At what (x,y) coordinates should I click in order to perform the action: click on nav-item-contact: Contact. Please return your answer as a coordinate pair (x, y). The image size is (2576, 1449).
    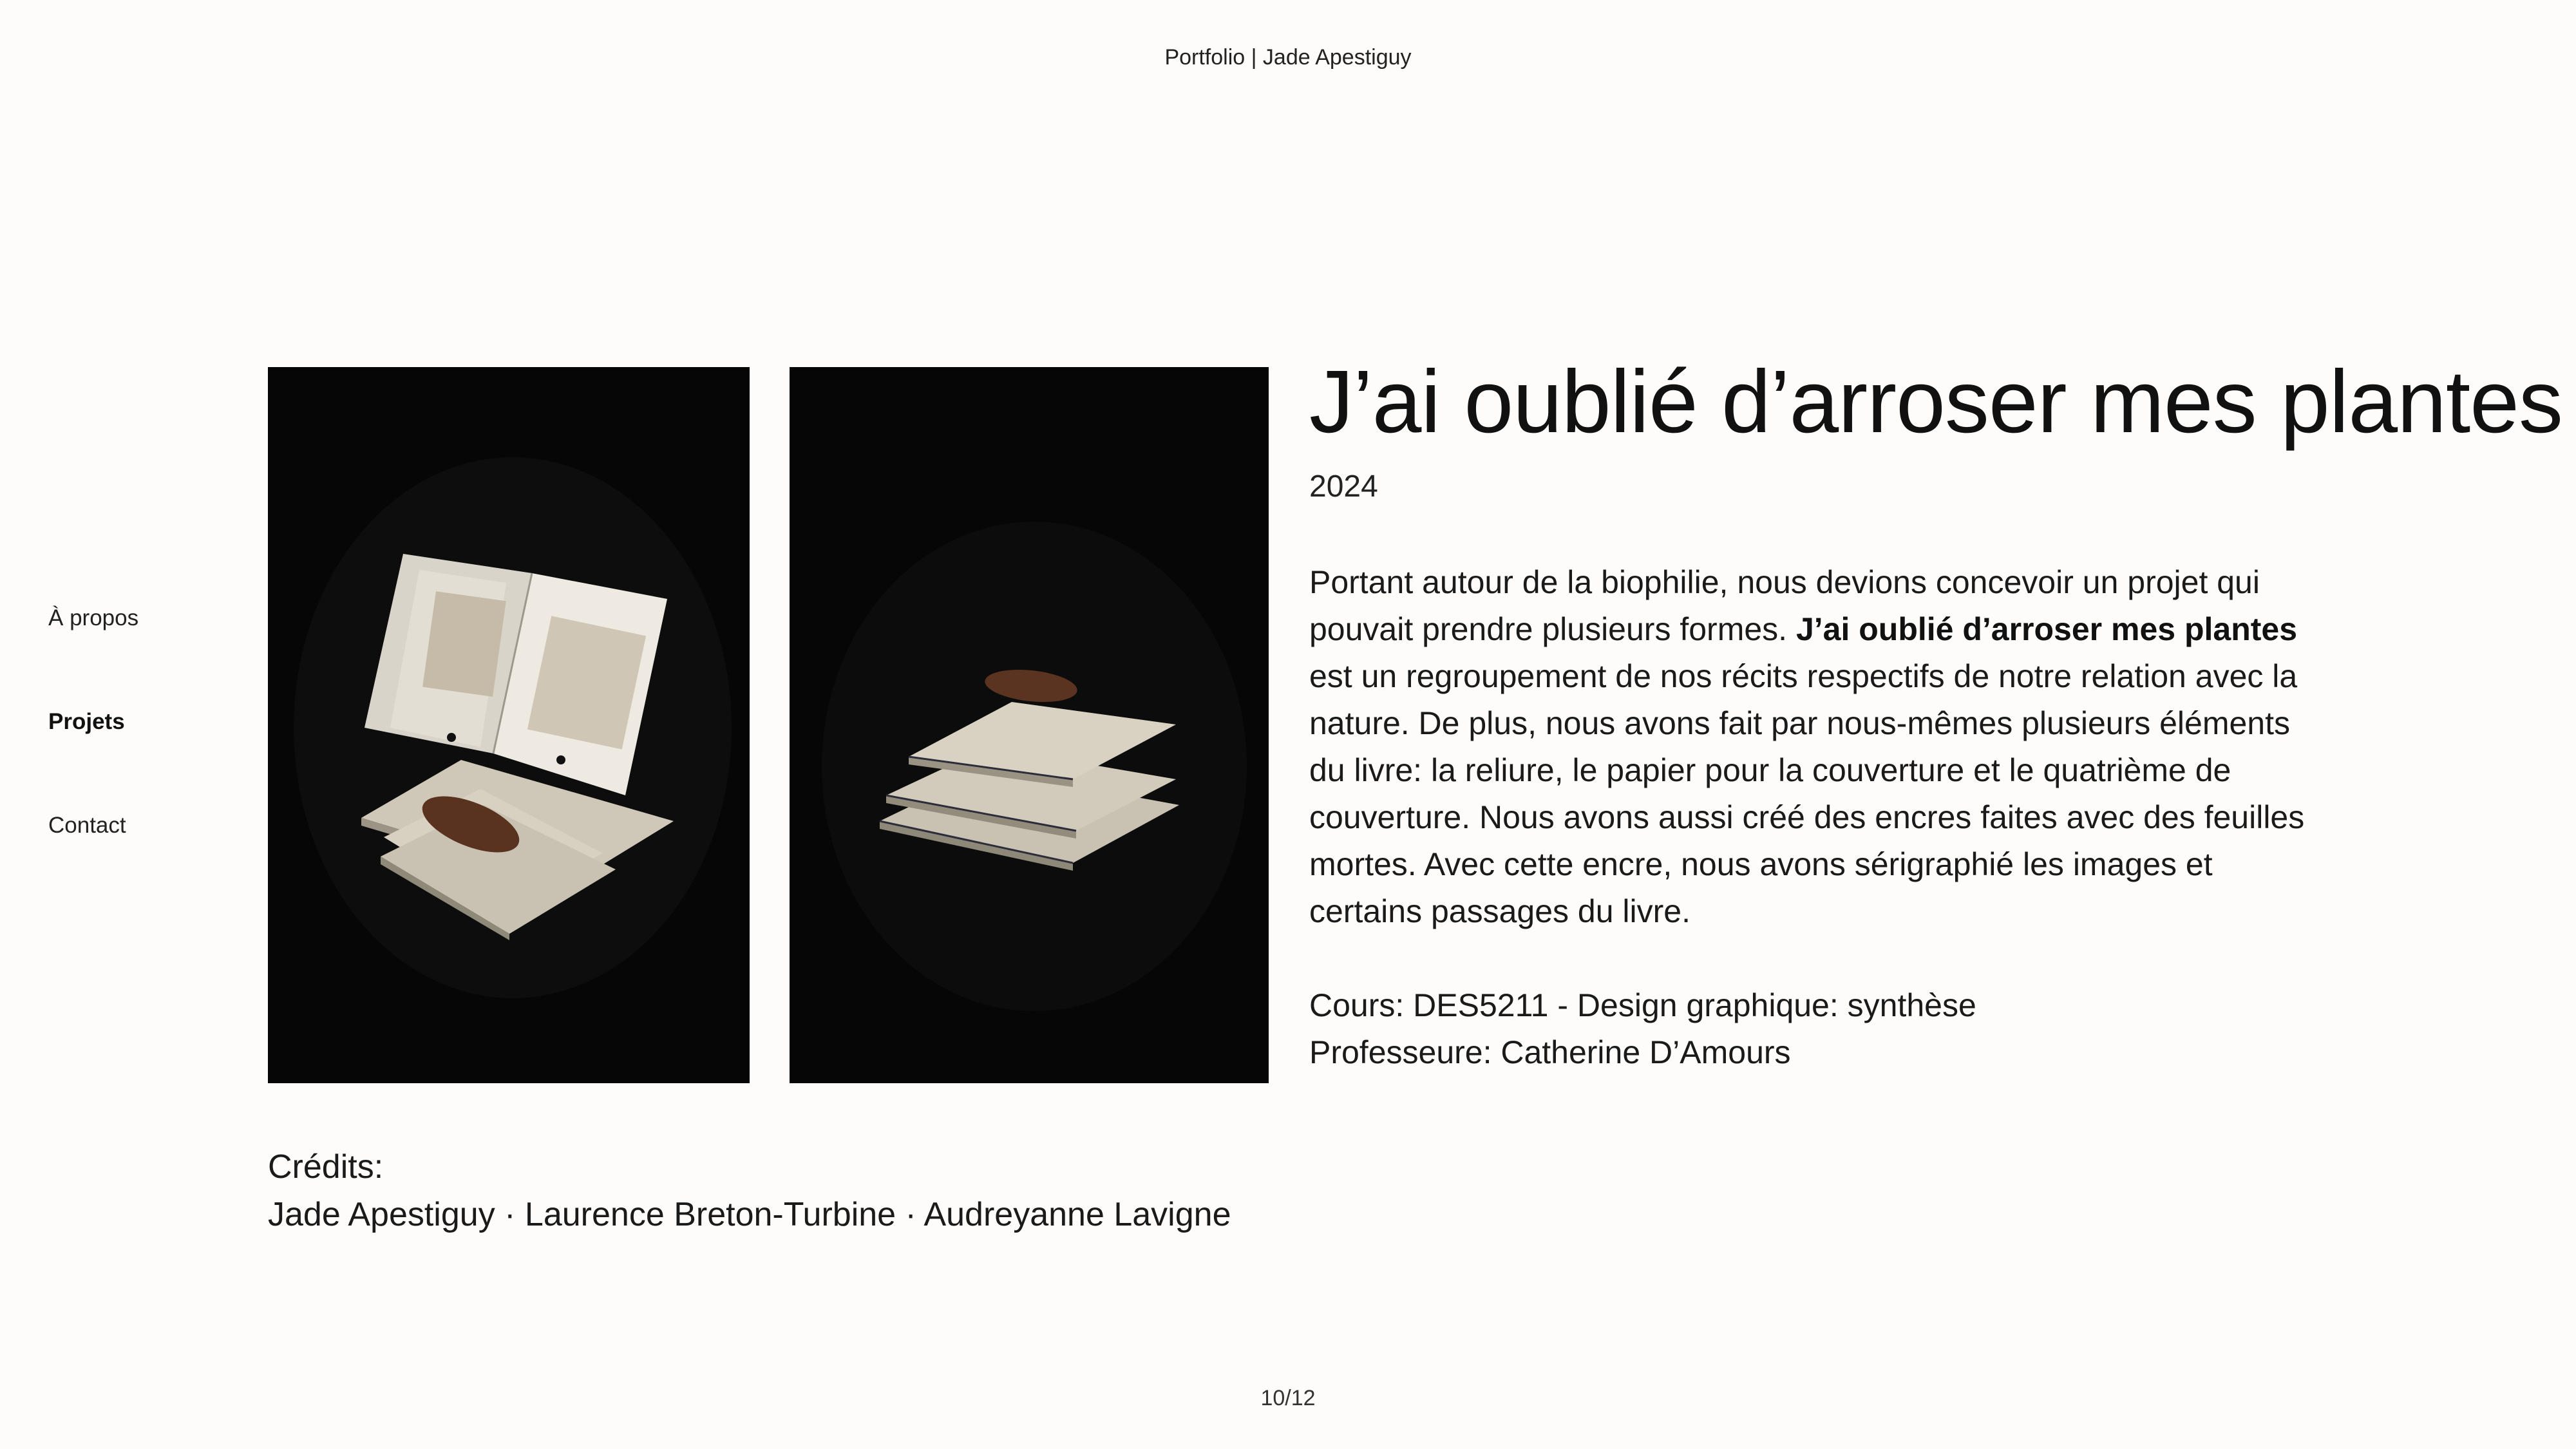
    Looking at the image, I should click on (87, 825).